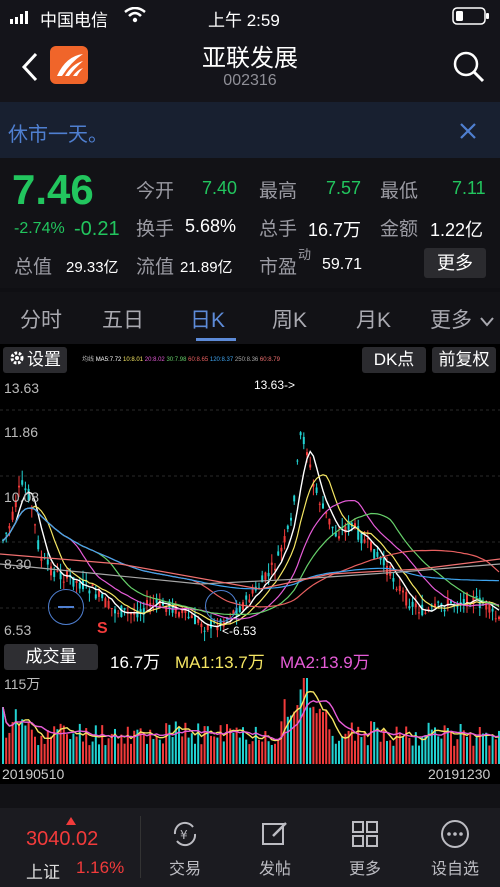 The height and width of the screenshot is (887, 500). What do you see at coordinates (21, 432) in the screenshot?
I see `axis-label-2: 11.86` at bounding box center [21, 432].